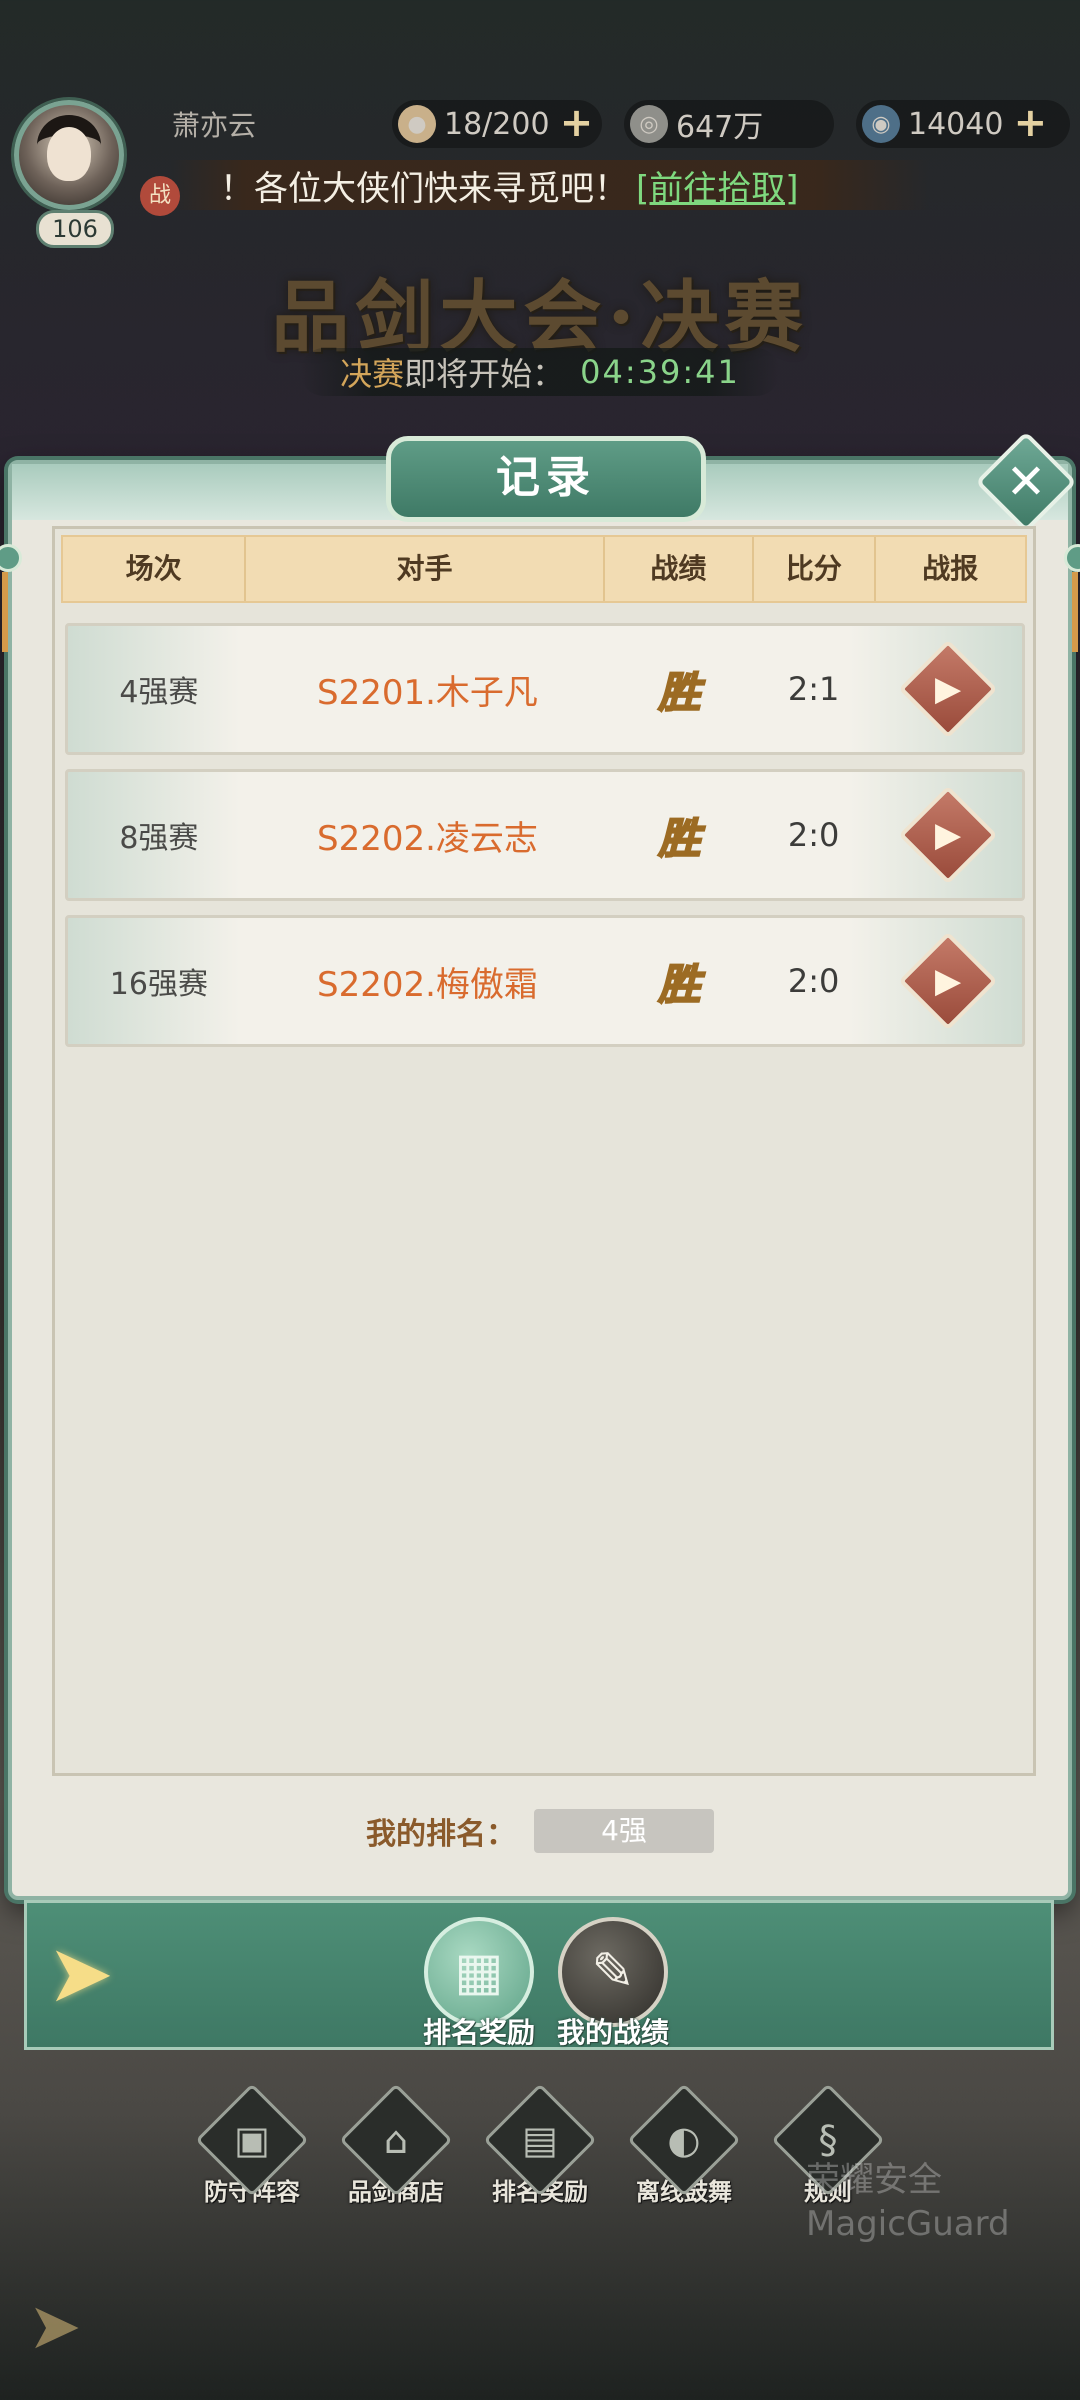  Describe the element at coordinates (396, 2145) in the screenshot. I see `bg-menu-shop: ⌂ 品剑商店` at that location.